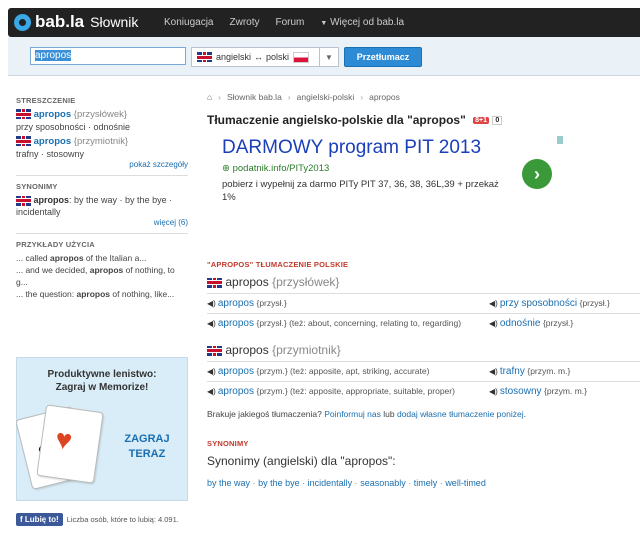 The height and width of the screenshot is (538, 640). What do you see at coordinates (114, 22) in the screenshot?
I see `logo-subtitle: Słownik` at bounding box center [114, 22].